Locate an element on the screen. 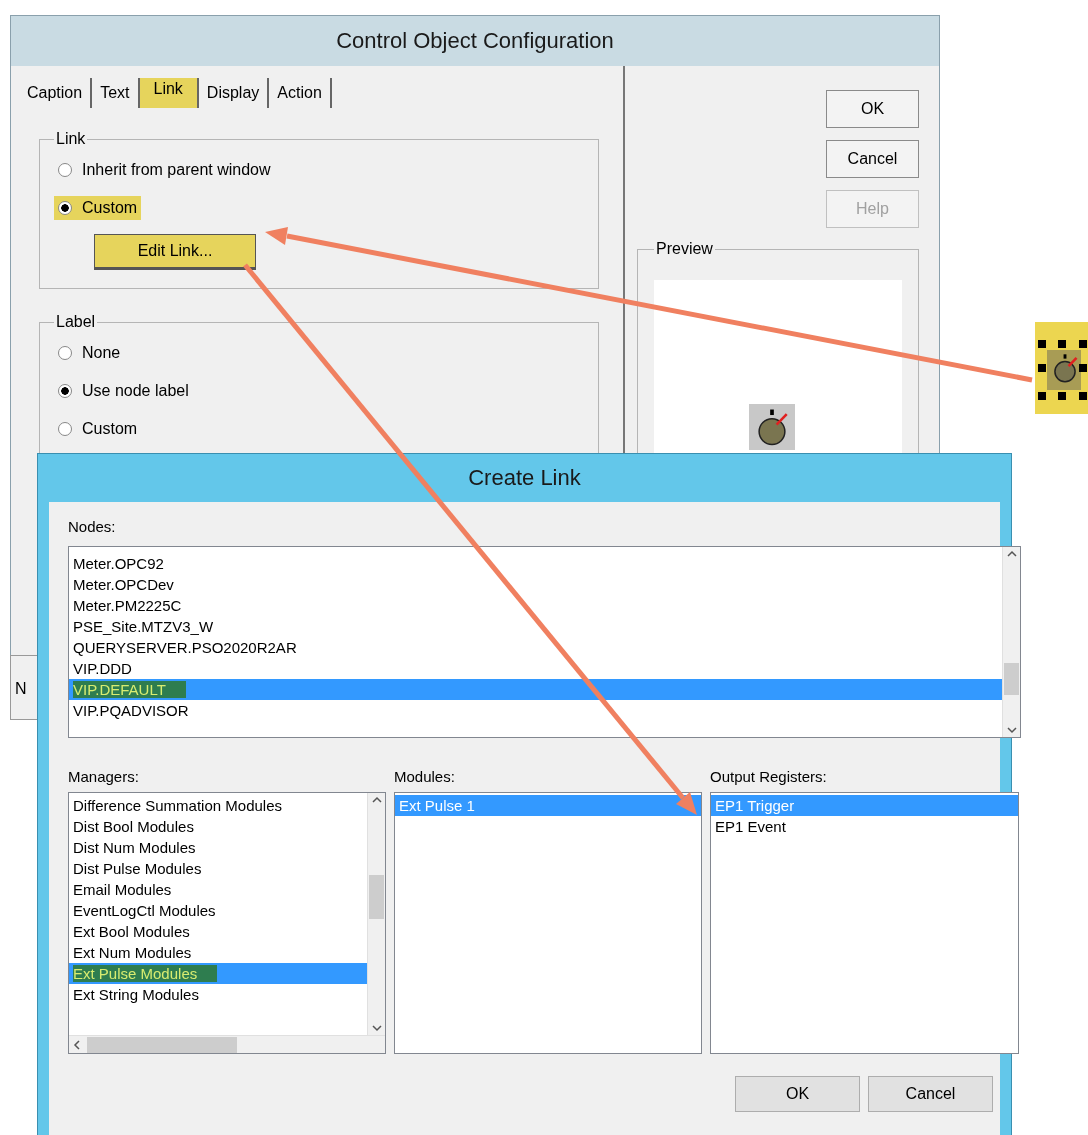  list-label: Managers: is located at coordinates (104, 776).